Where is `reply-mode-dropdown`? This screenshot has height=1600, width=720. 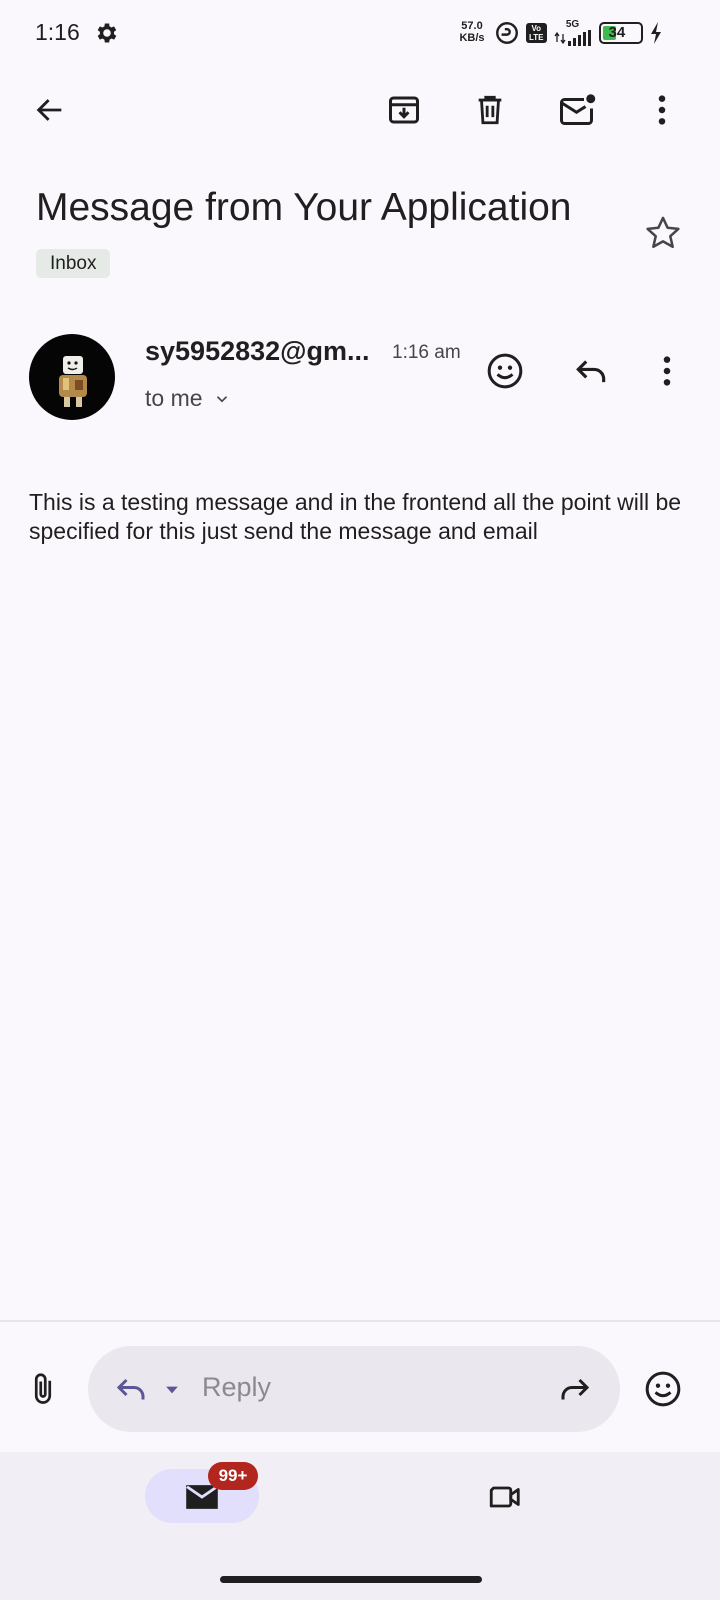
reply-mode-dropdown is located at coordinates (172, 1390).